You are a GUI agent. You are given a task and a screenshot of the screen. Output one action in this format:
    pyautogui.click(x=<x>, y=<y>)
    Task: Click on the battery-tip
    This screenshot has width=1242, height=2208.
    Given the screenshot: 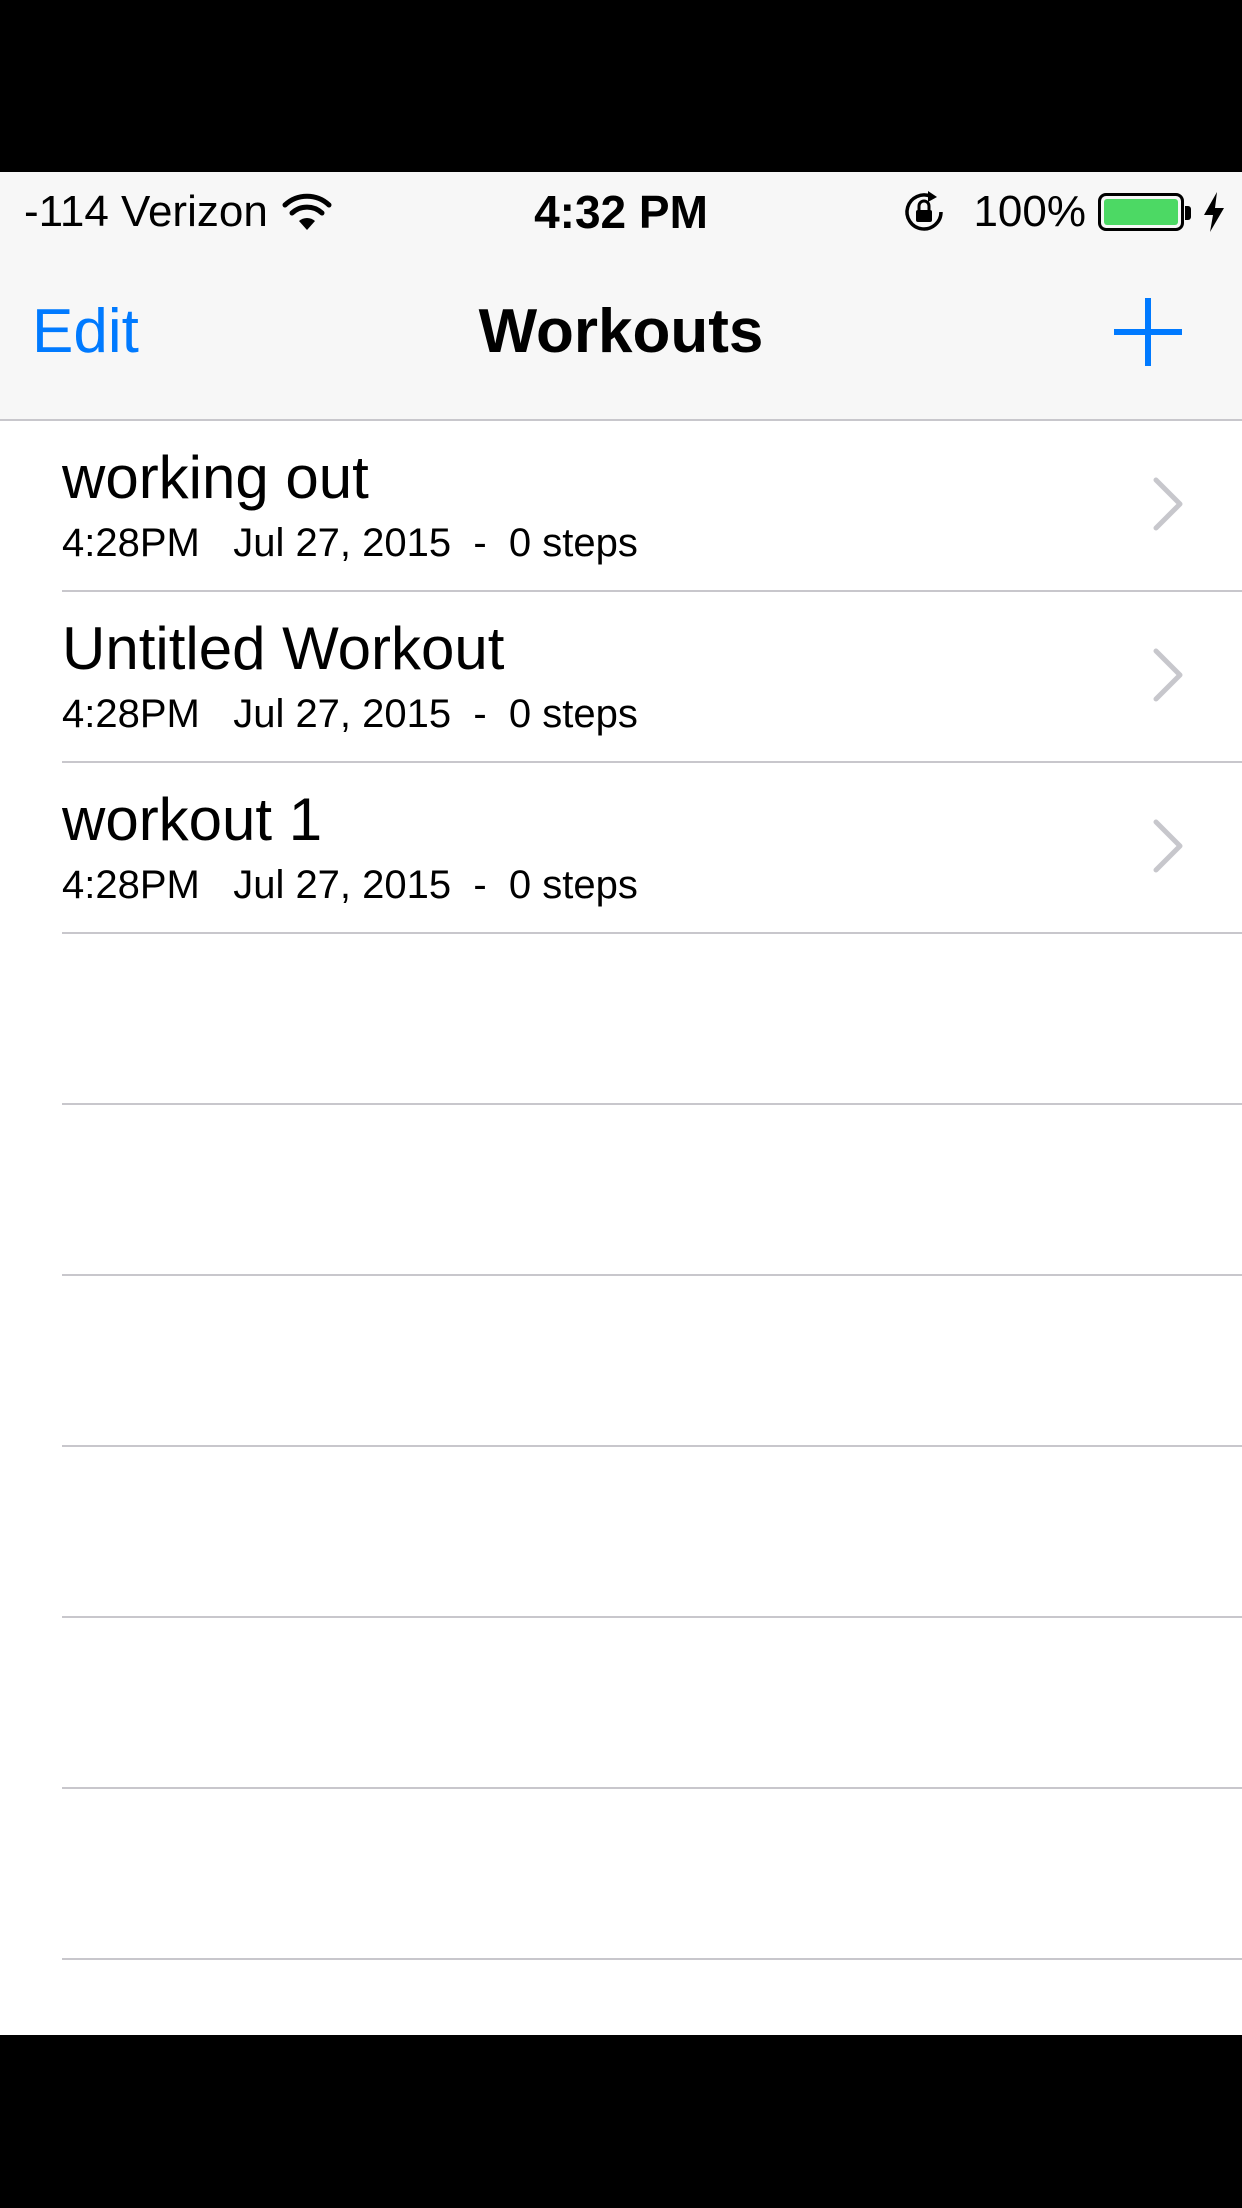 What is the action you would take?
    pyautogui.click(x=1188, y=213)
    